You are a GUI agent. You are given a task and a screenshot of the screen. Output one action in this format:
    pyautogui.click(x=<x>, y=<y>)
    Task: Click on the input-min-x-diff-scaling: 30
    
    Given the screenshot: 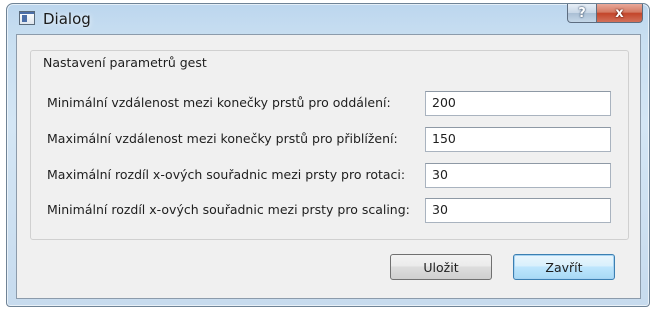 What is the action you would take?
    pyautogui.click(x=518, y=210)
    